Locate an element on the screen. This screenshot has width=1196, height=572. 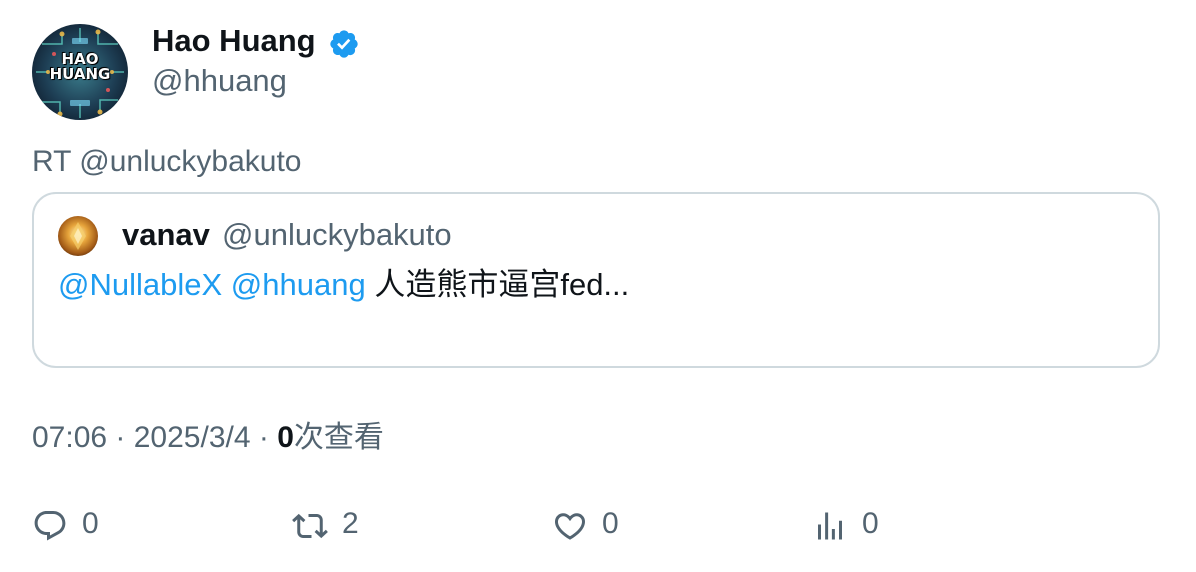
retweet-count: 2 is located at coordinates (350, 523).